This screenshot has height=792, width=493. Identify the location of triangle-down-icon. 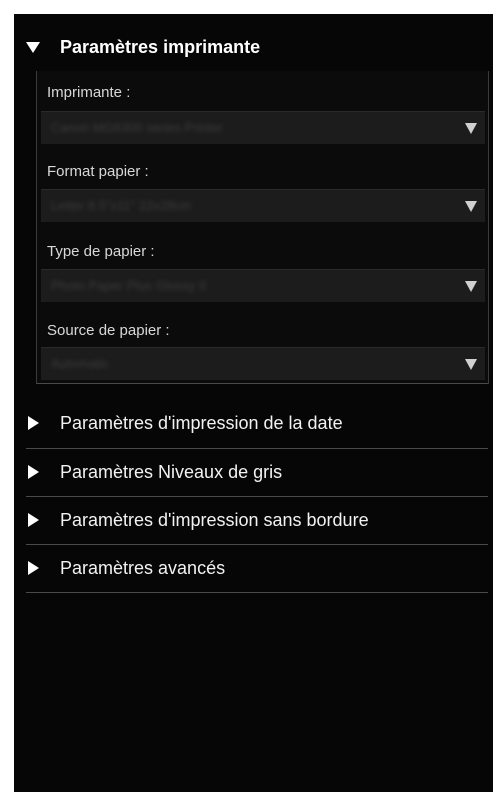
(33, 47).